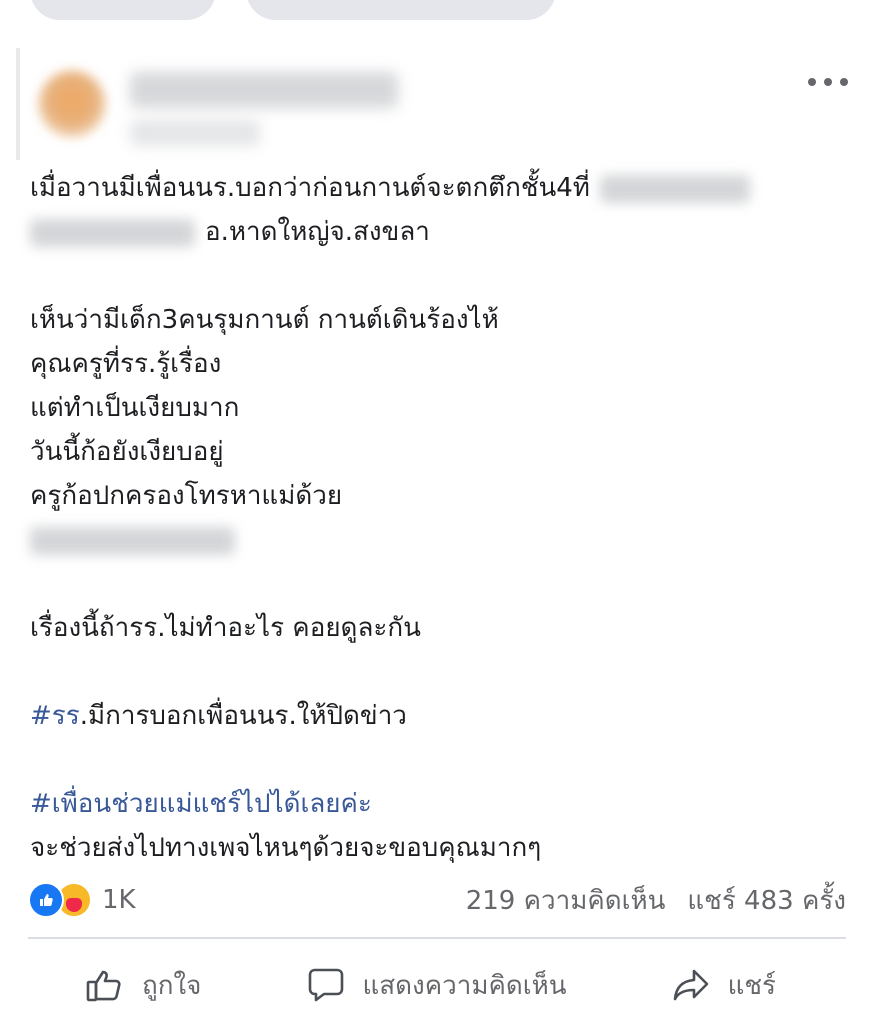  Describe the element at coordinates (55, 716) in the screenshot. I see `hashtag-link: #รร` at that location.